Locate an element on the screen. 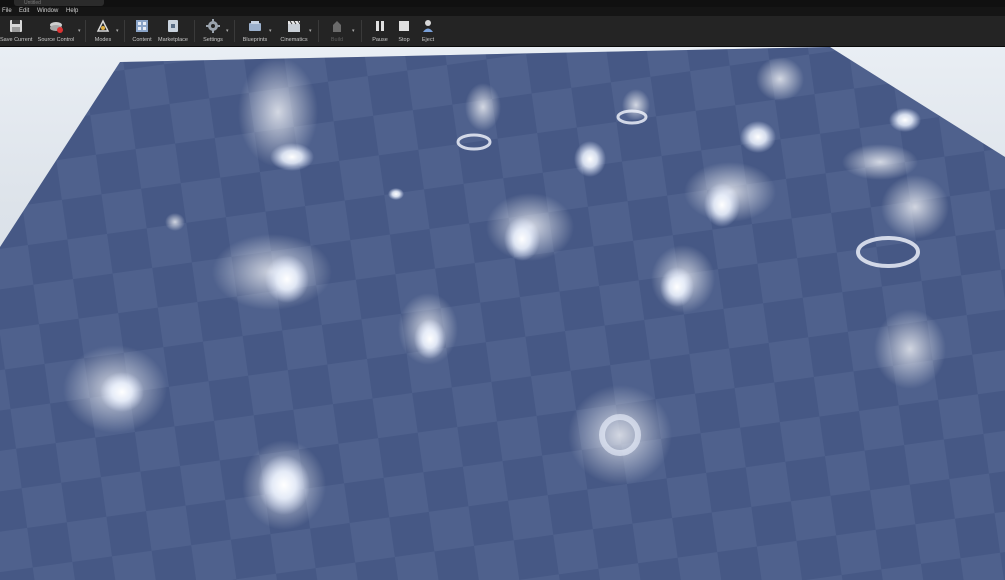 This screenshot has width=1005, height=580. marketplace-label: Marketplace is located at coordinates (173, 40).